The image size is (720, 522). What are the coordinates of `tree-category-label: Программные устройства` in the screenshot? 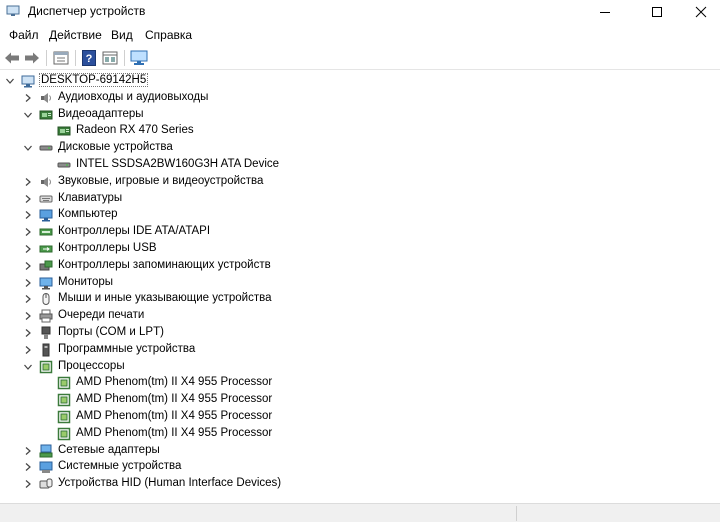 It's located at (127, 348).